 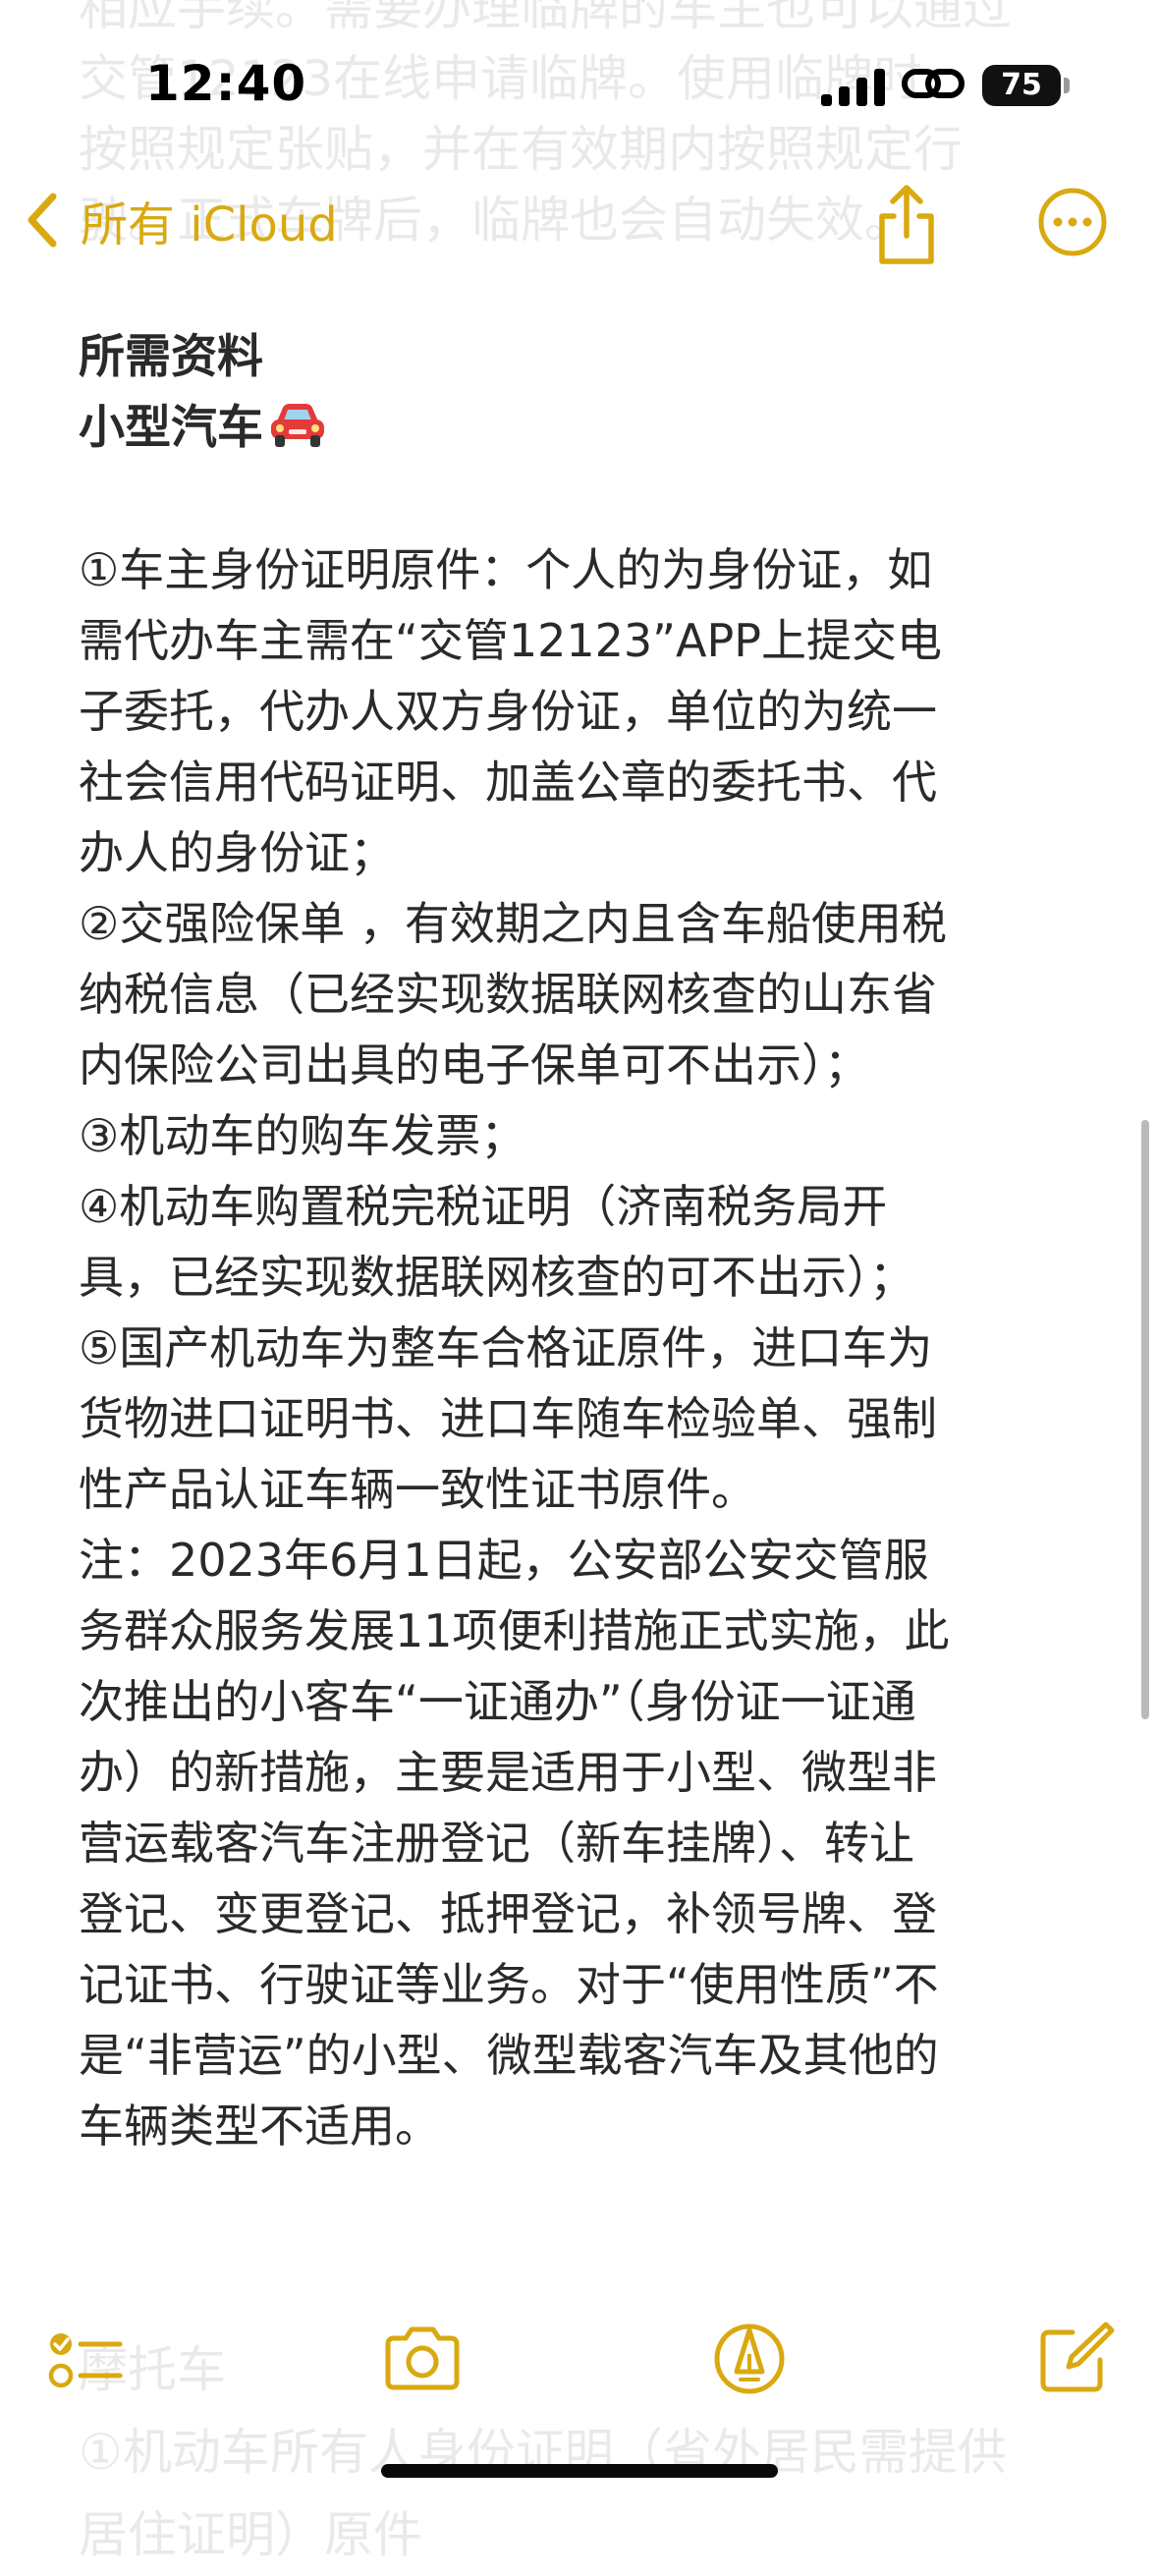 I want to click on markup-pen-icon, so click(x=749, y=2359).